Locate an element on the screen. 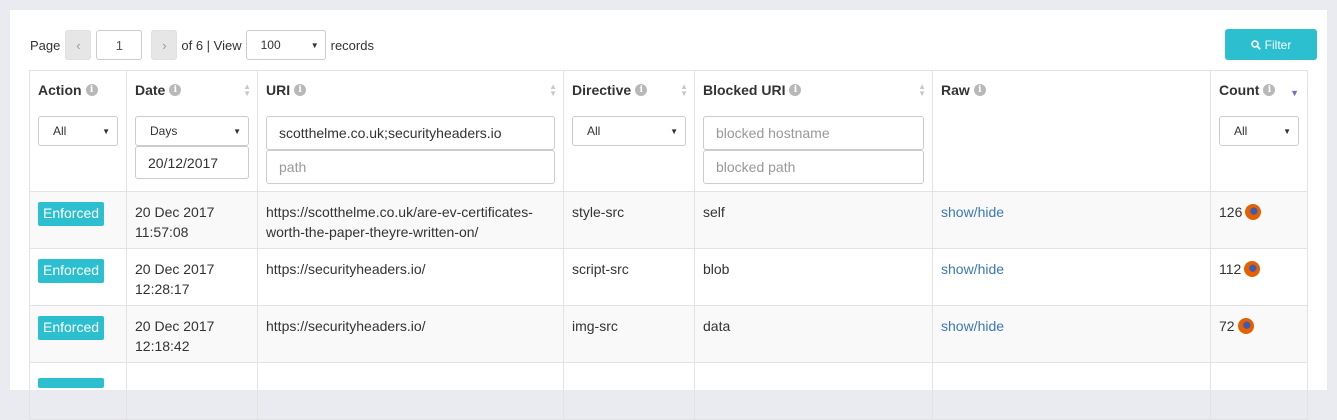  records-per-page-value: 100 is located at coordinates (270, 45).